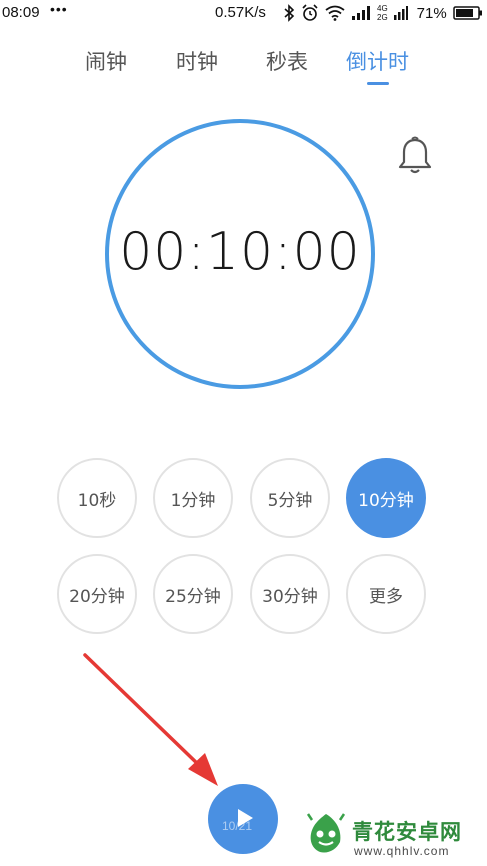 The height and width of the screenshot is (866, 487). What do you see at coordinates (415, 156) in the screenshot?
I see `bell-icon` at bounding box center [415, 156].